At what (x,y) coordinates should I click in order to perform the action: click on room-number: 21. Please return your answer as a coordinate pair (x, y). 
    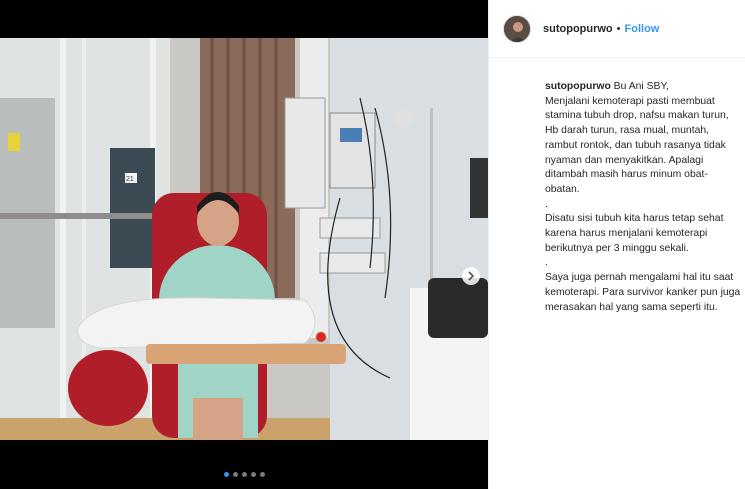
    Looking at the image, I should click on (130, 179).